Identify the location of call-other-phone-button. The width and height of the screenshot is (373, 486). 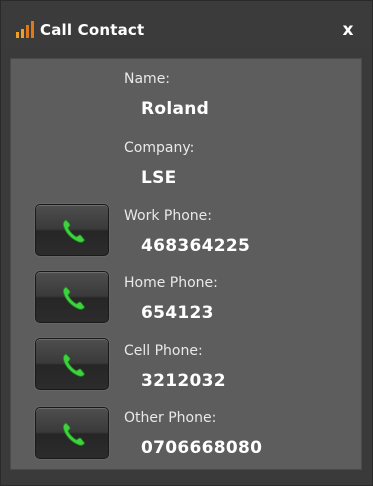
(72, 433).